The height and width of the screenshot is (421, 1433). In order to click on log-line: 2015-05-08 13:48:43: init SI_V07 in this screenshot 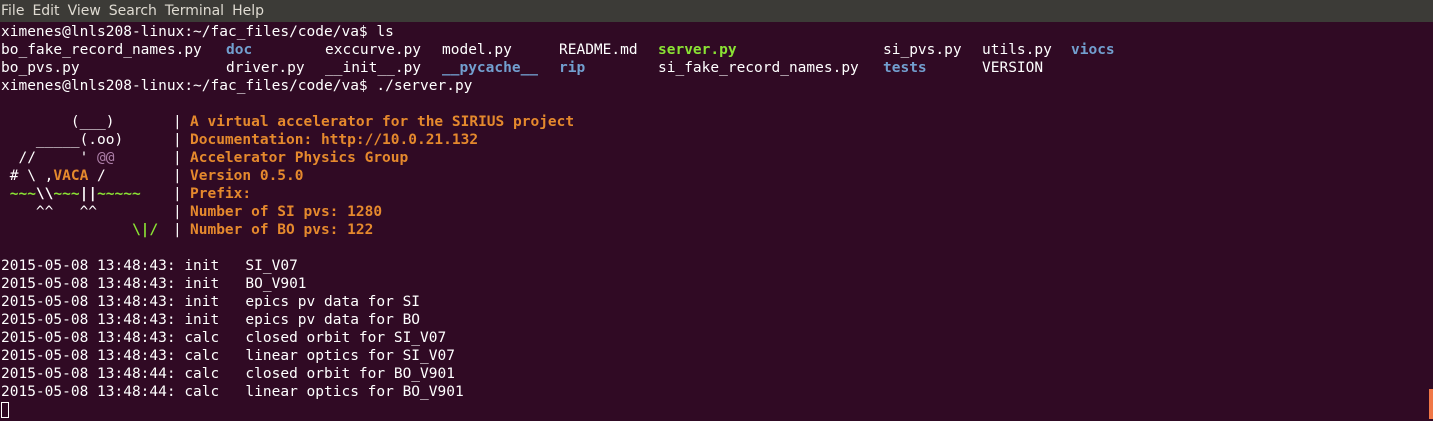, I will do `click(149, 266)`.